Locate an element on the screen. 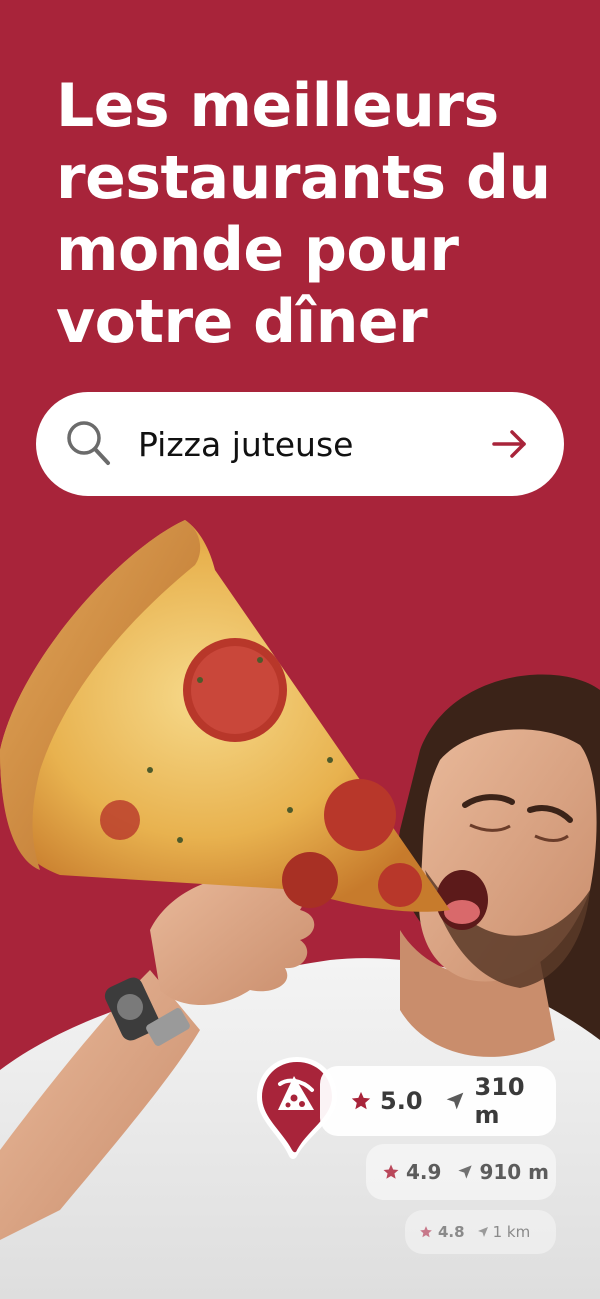 The width and height of the screenshot is (600, 1299). rating-value: 4.8 is located at coordinates (451, 1232).